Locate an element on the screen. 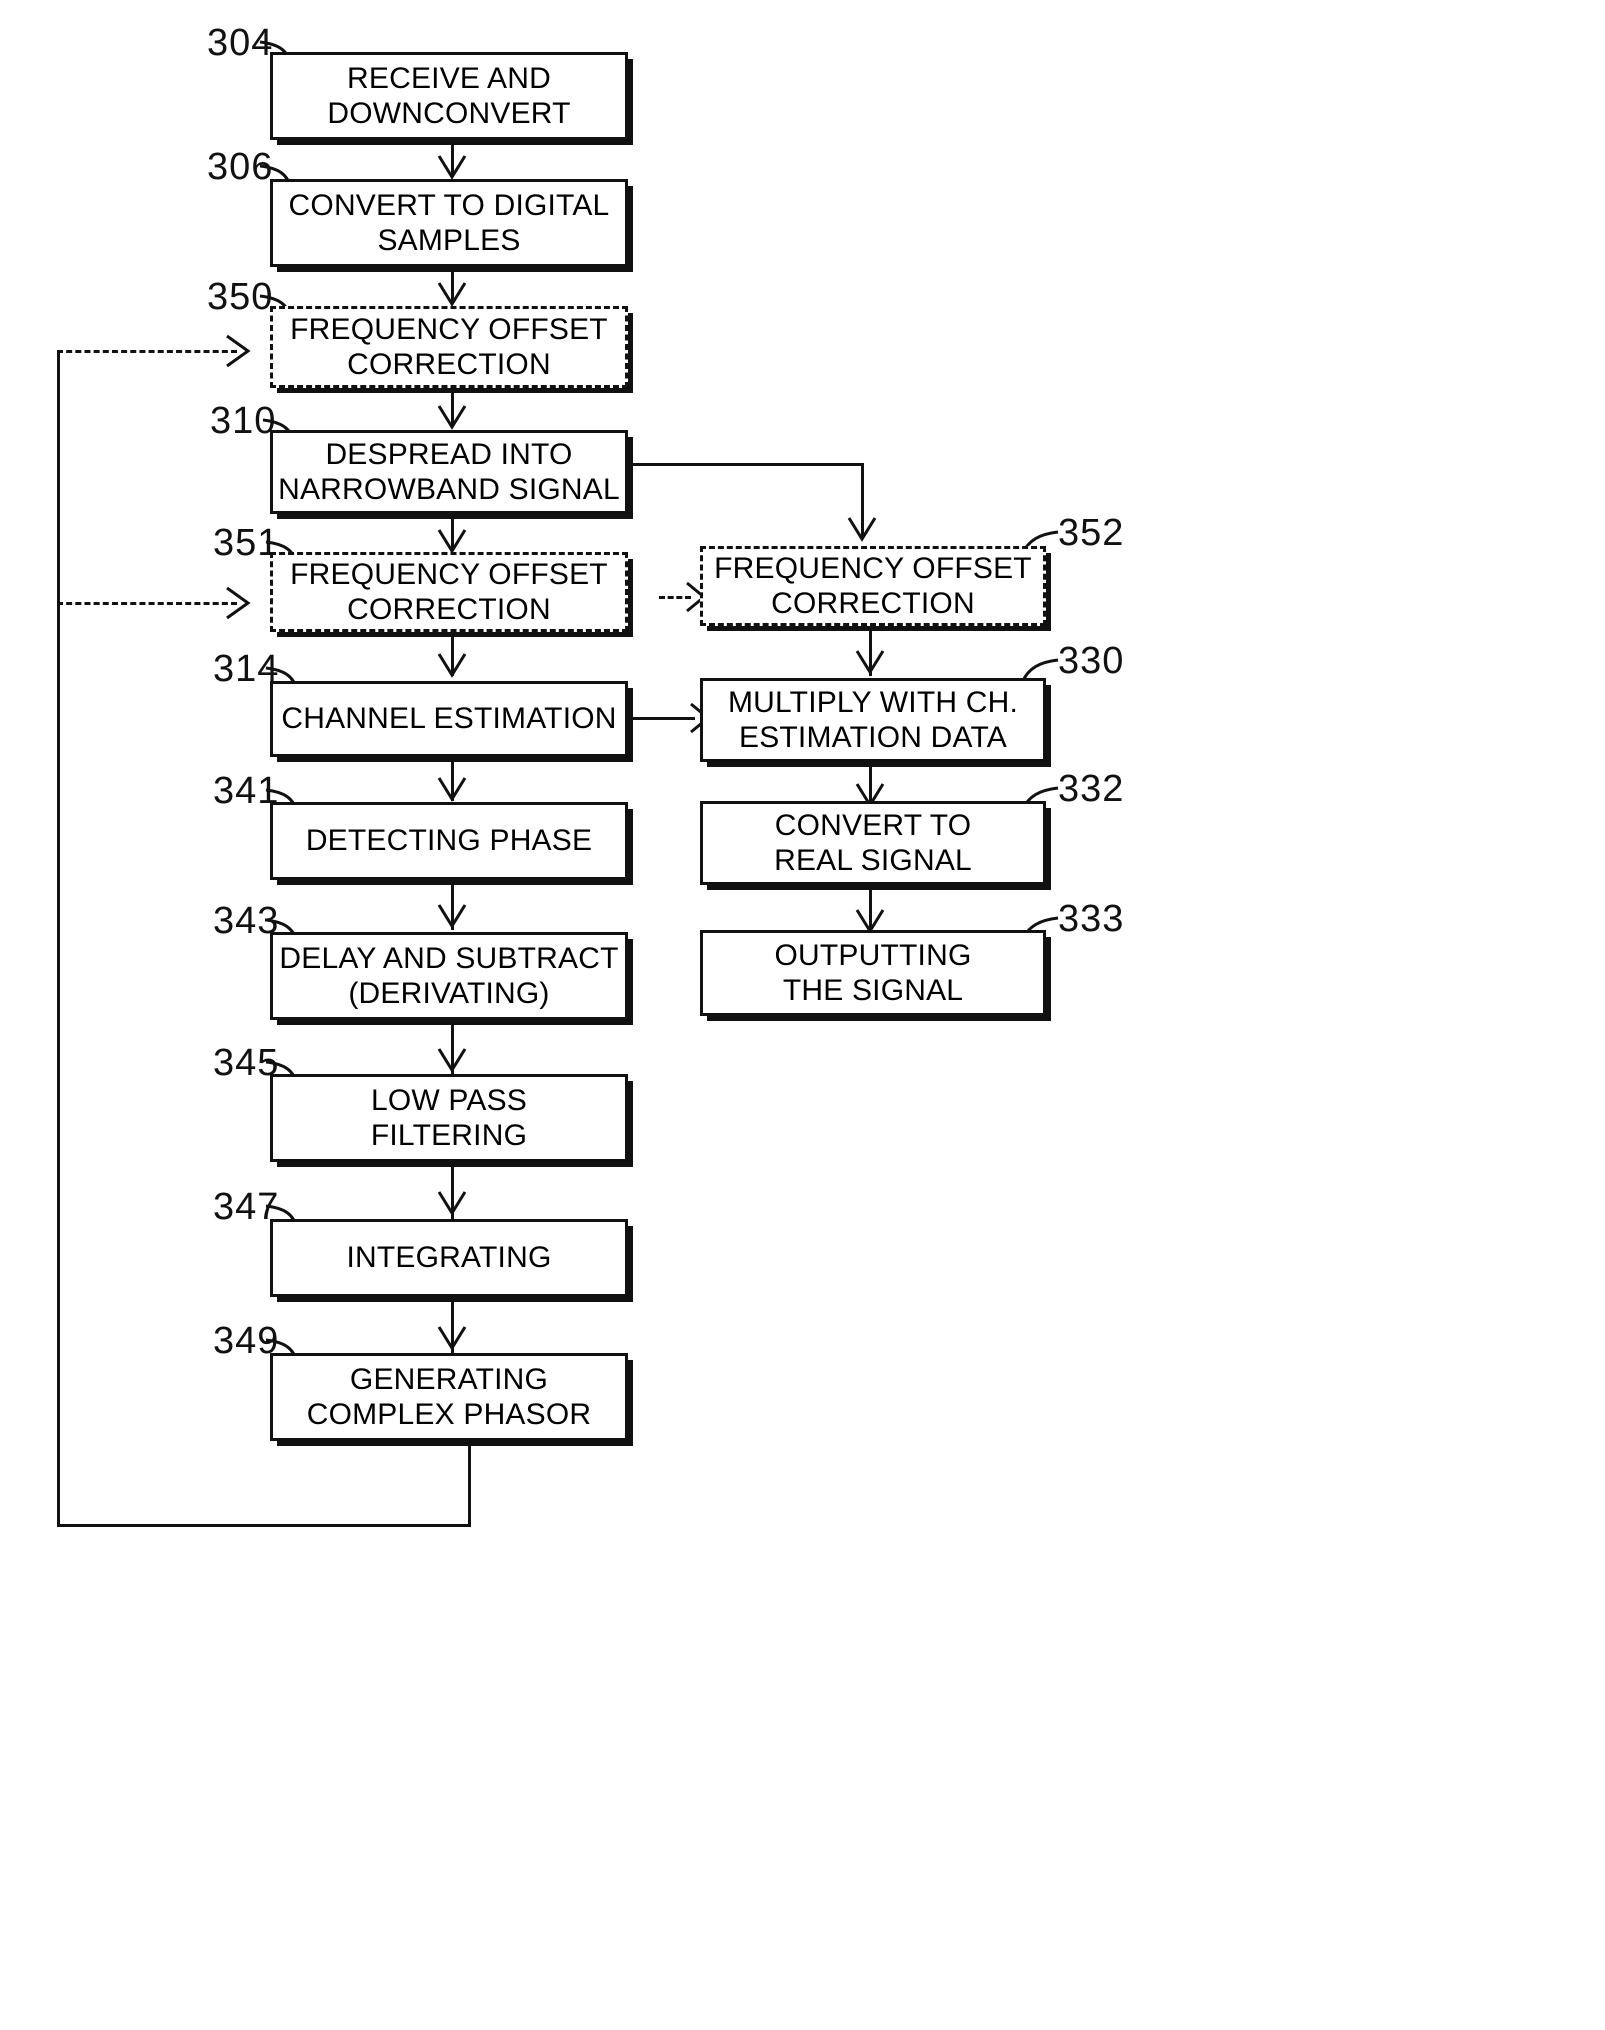  process-box-delay-and-subtract: DELAY AND SUBTRACT (DERIVATING) is located at coordinates (449, 976).